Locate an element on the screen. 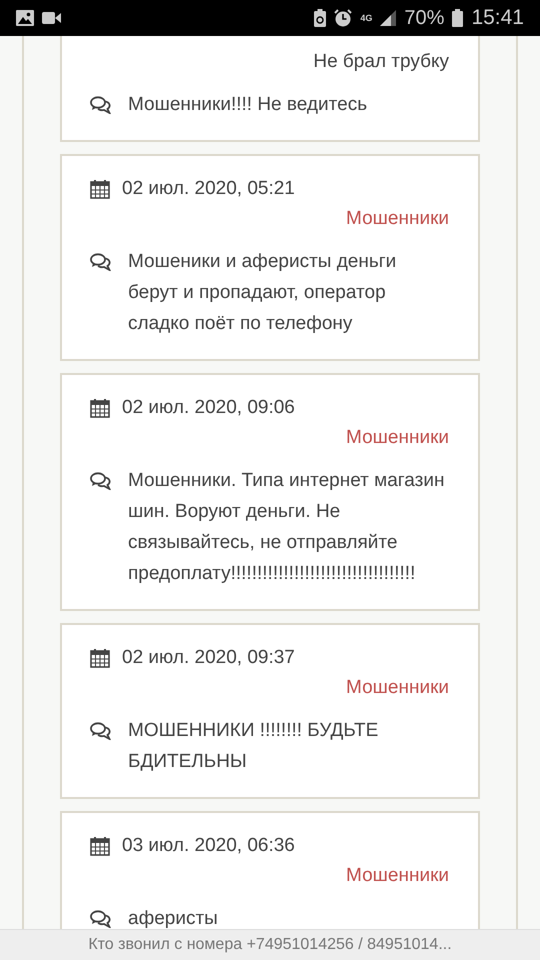 The height and width of the screenshot is (960, 540). review-text: аферисты is located at coordinates (173, 918).